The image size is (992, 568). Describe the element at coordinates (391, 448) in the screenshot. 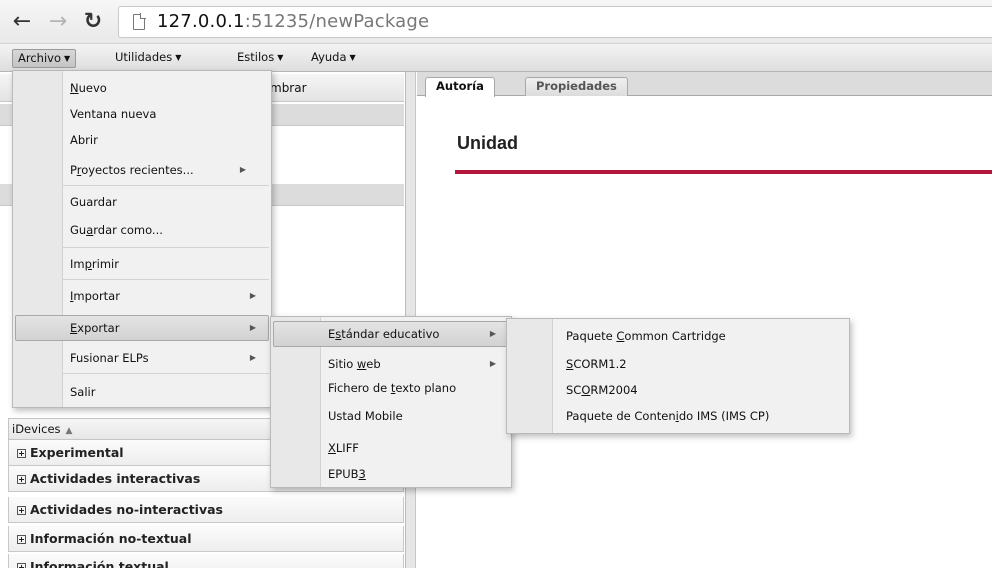

I see `menu-item-xliff: XLIFF` at that location.